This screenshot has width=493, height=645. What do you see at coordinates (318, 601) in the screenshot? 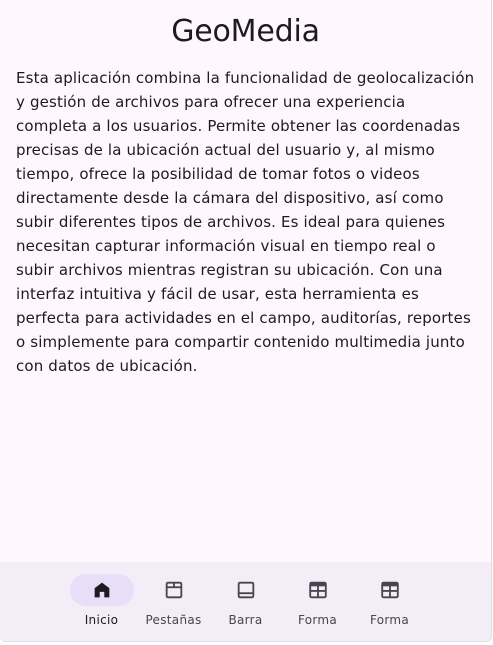
I see `nav-item-forma-1: Forma` at bounding box center [318, 601].